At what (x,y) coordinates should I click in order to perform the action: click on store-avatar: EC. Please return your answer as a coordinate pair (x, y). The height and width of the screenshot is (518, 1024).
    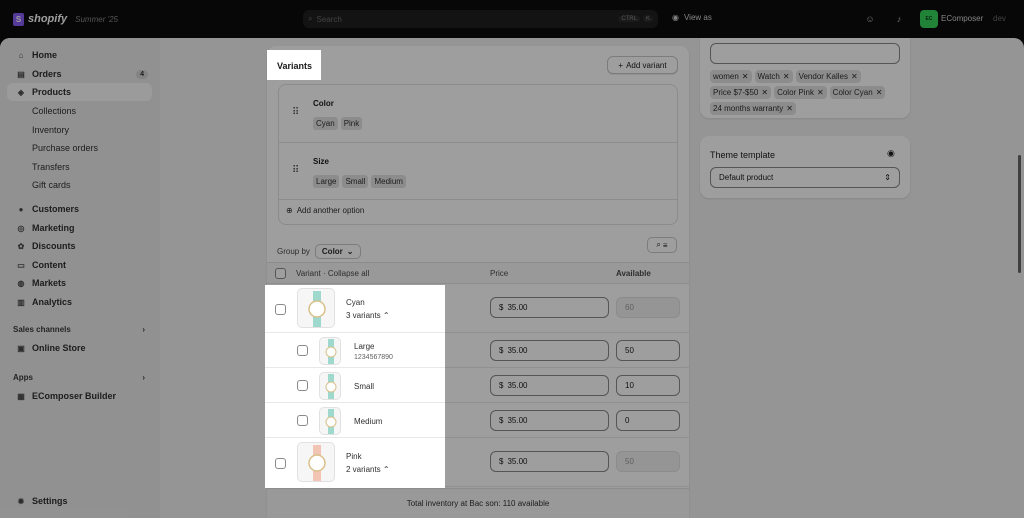
    Looking at the image, I should click on (929, 19).